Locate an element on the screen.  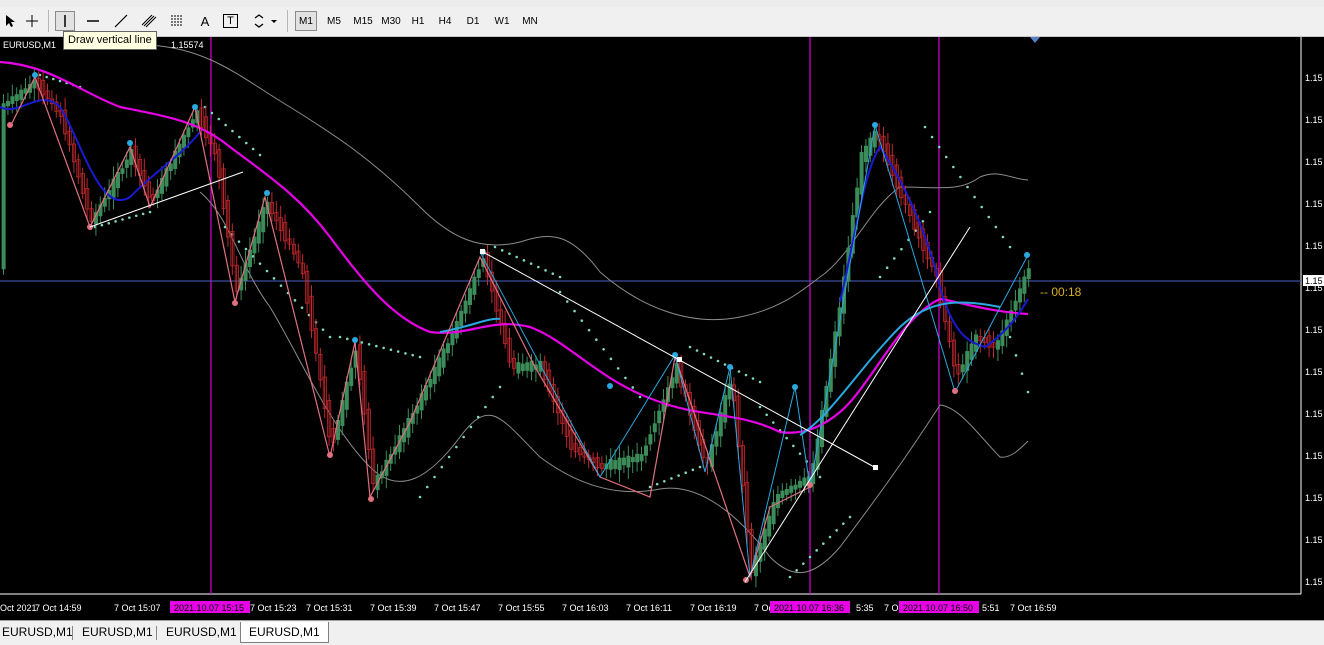
toolbar: A T M1 M5 M15 M30 H1 H4 D1 W1 MN is located at coordinates (662, 18).